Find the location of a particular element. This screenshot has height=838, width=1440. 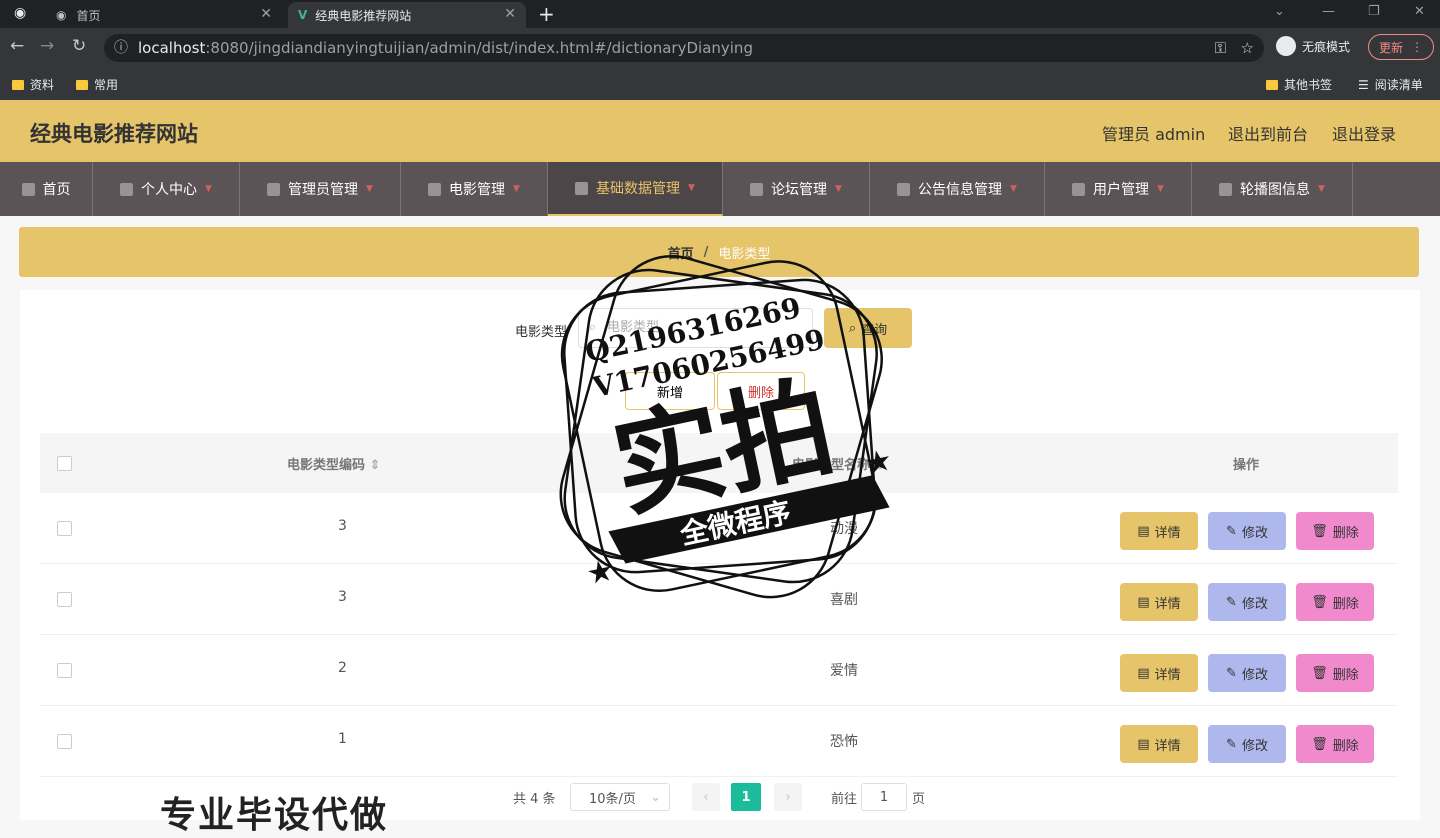

menu-item-notices: 公告信息管理 ▼ is located at coordinates (957, 189).